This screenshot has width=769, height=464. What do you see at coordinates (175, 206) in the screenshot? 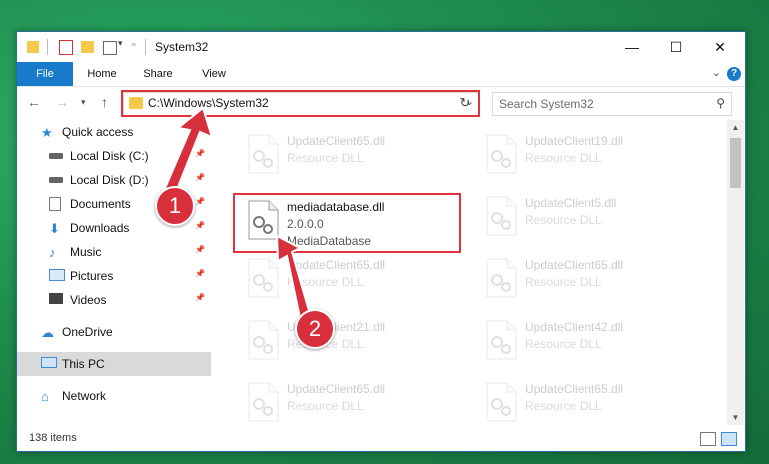
I see `callout-badge-1: 1` at bounding box center [175, 206].